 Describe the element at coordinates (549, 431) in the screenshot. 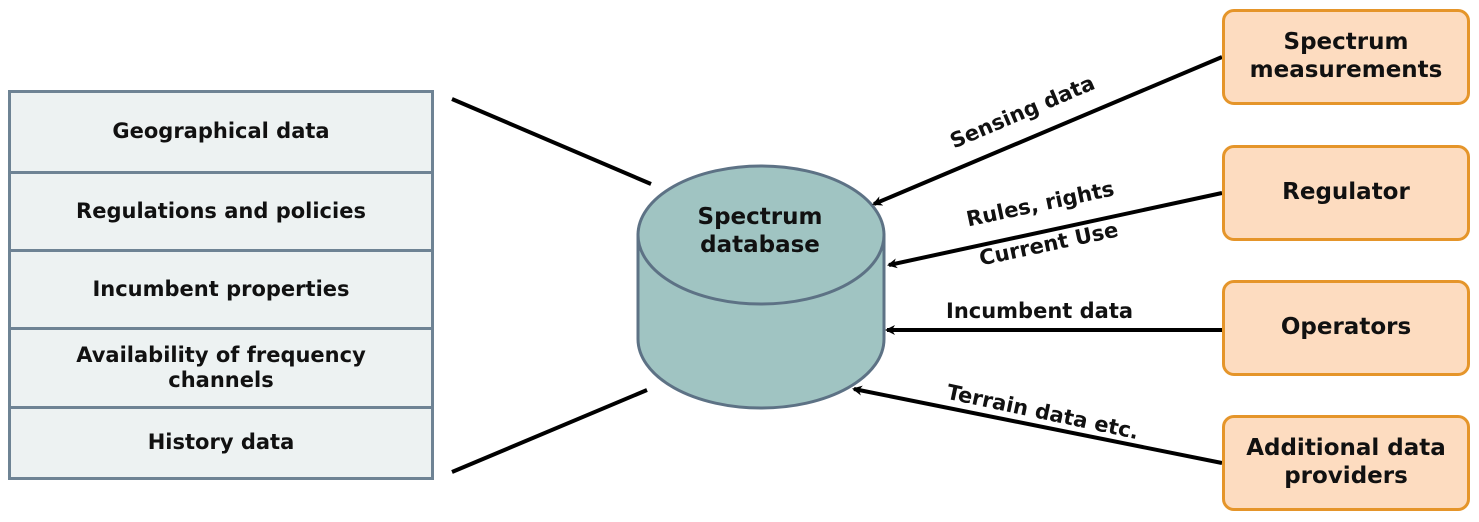

I see `stack-connector-bottom` at that location.